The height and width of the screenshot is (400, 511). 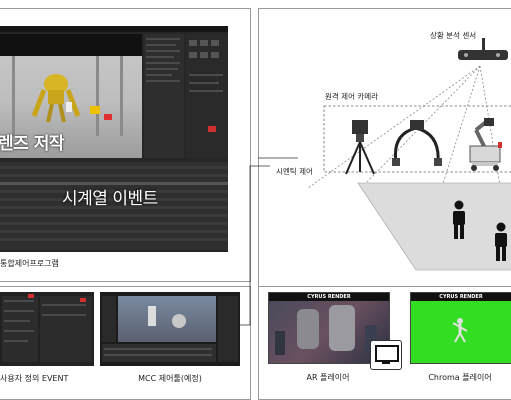 I want to click on viewport-3d: 렌즈 저작, so click(x=71, y=96).